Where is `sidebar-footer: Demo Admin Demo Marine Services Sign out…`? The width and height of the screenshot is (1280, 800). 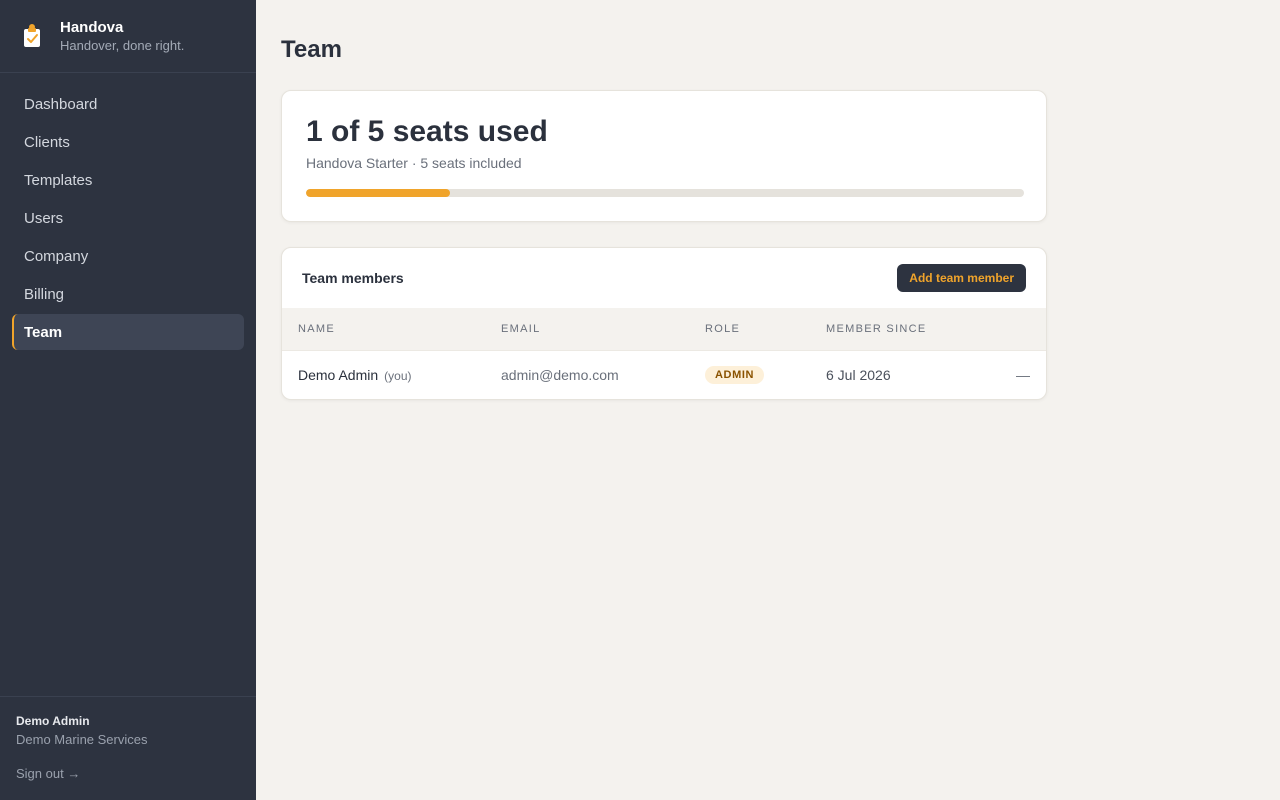
sidebar-footer: Demo Admin Demo Marine Services Sign out… is located at coordinates (128, 748).